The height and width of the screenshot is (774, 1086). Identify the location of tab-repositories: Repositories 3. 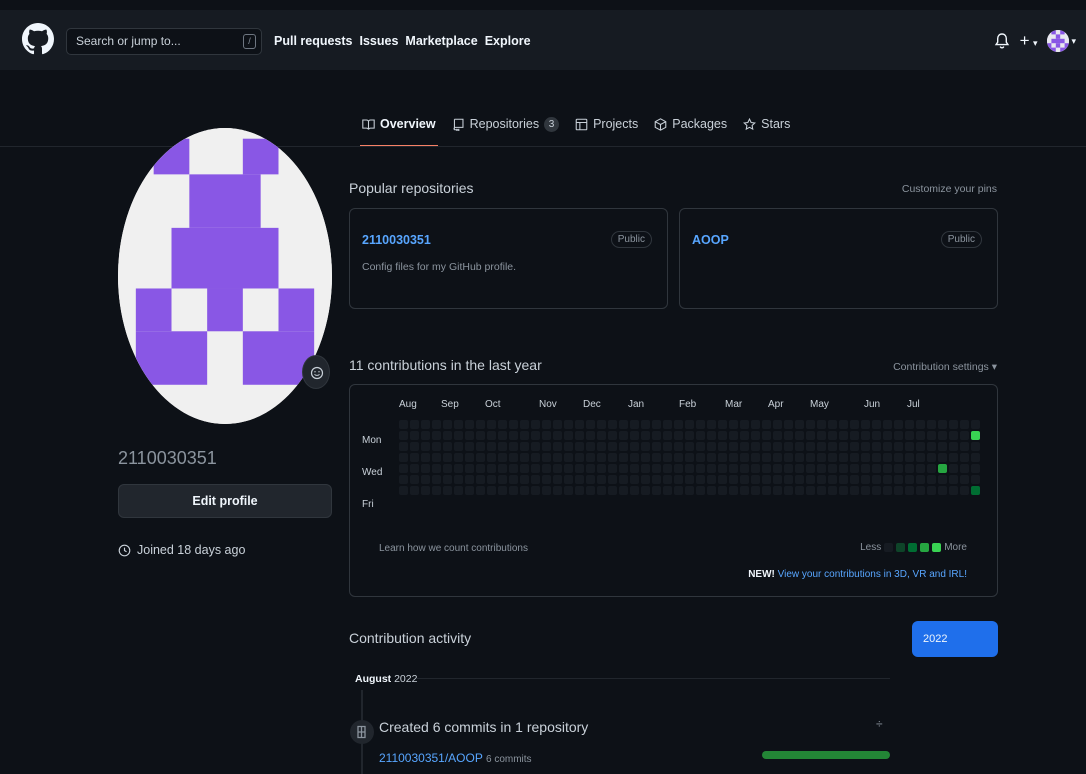
(506, 124).